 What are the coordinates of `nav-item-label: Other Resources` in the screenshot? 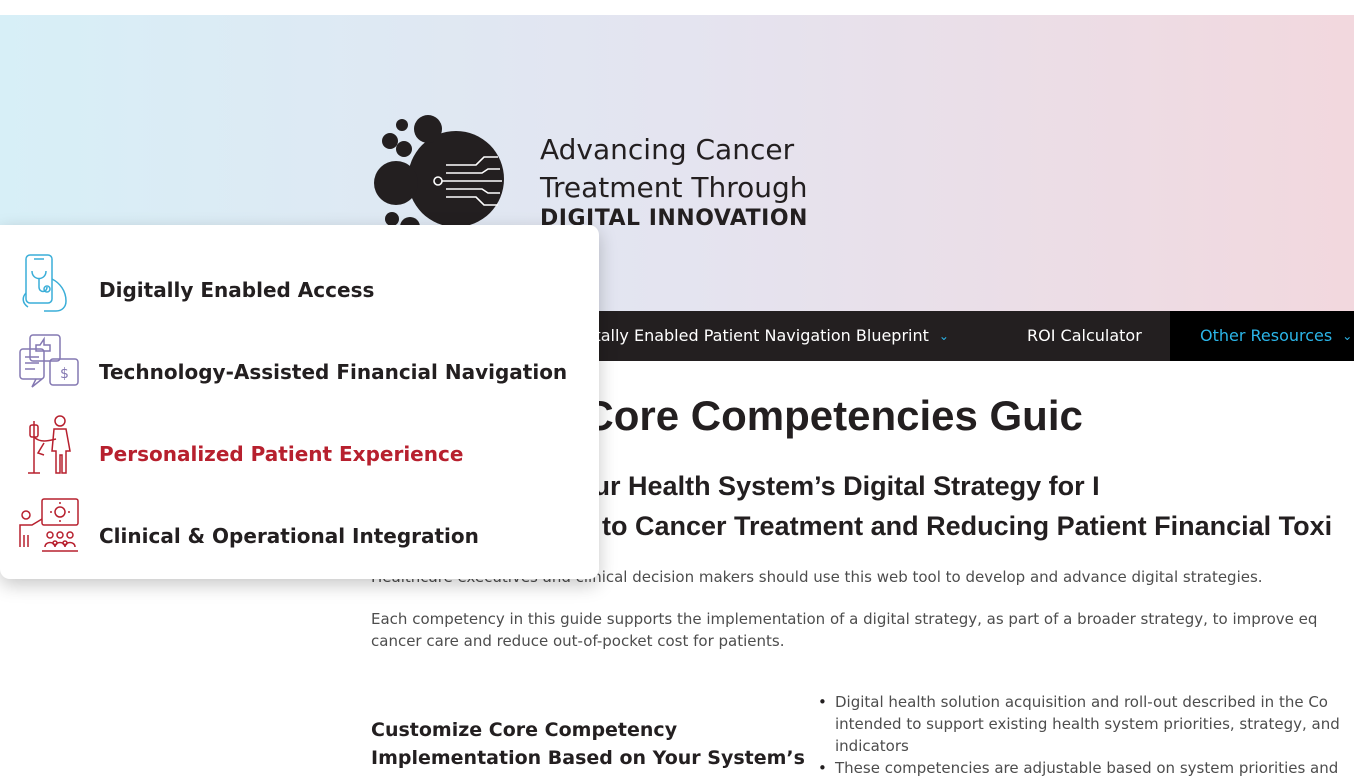 It's located at (1266, 335).